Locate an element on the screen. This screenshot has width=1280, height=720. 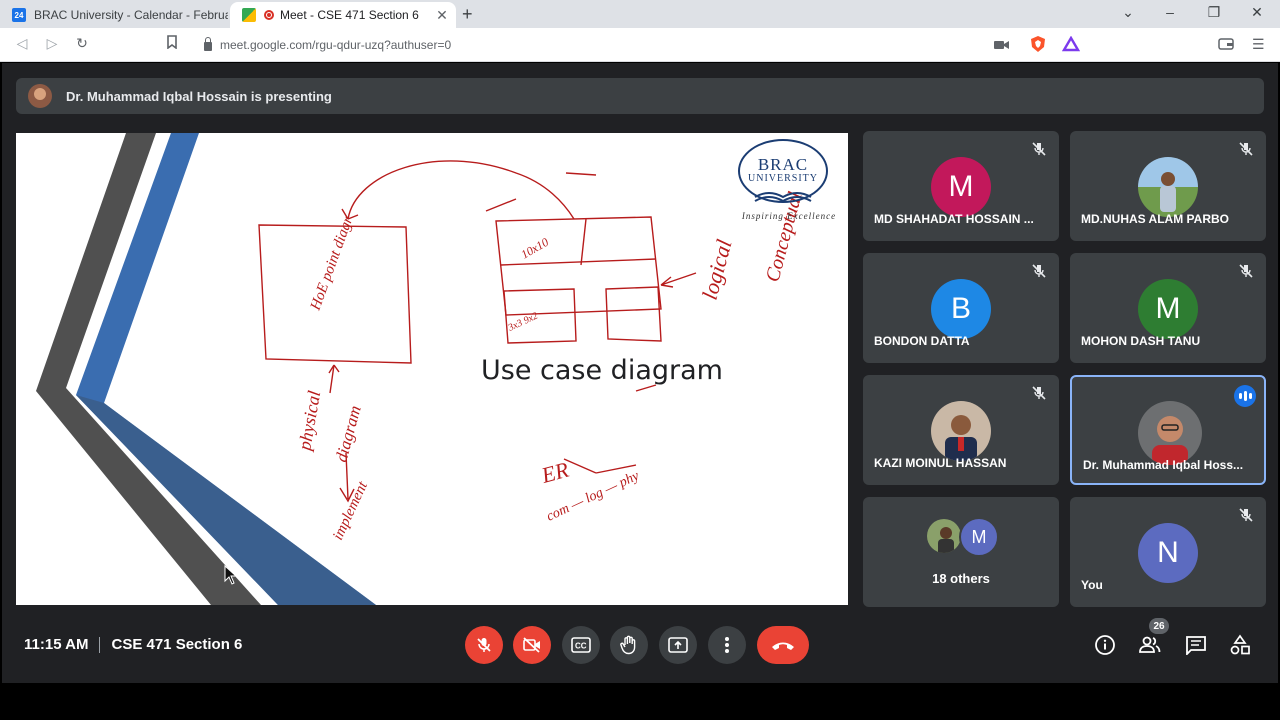
hang-up-icon is located at coordinates (783, 646).